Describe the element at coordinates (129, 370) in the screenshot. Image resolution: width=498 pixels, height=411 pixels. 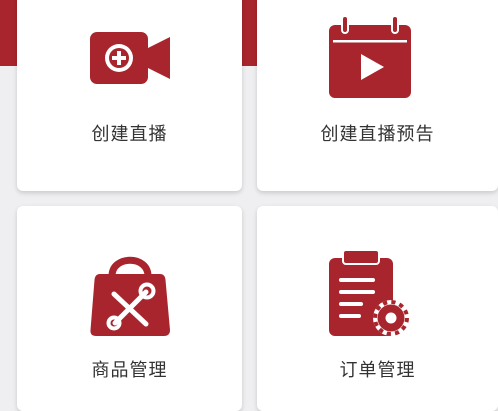
I see `product-management-label: 商品管理` at that location.